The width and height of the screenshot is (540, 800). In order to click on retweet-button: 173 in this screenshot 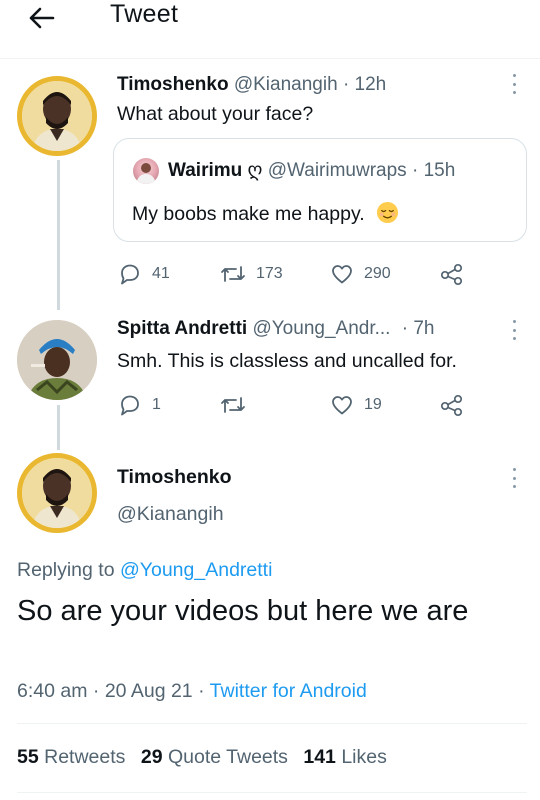, I will do `click(251, 274)`.